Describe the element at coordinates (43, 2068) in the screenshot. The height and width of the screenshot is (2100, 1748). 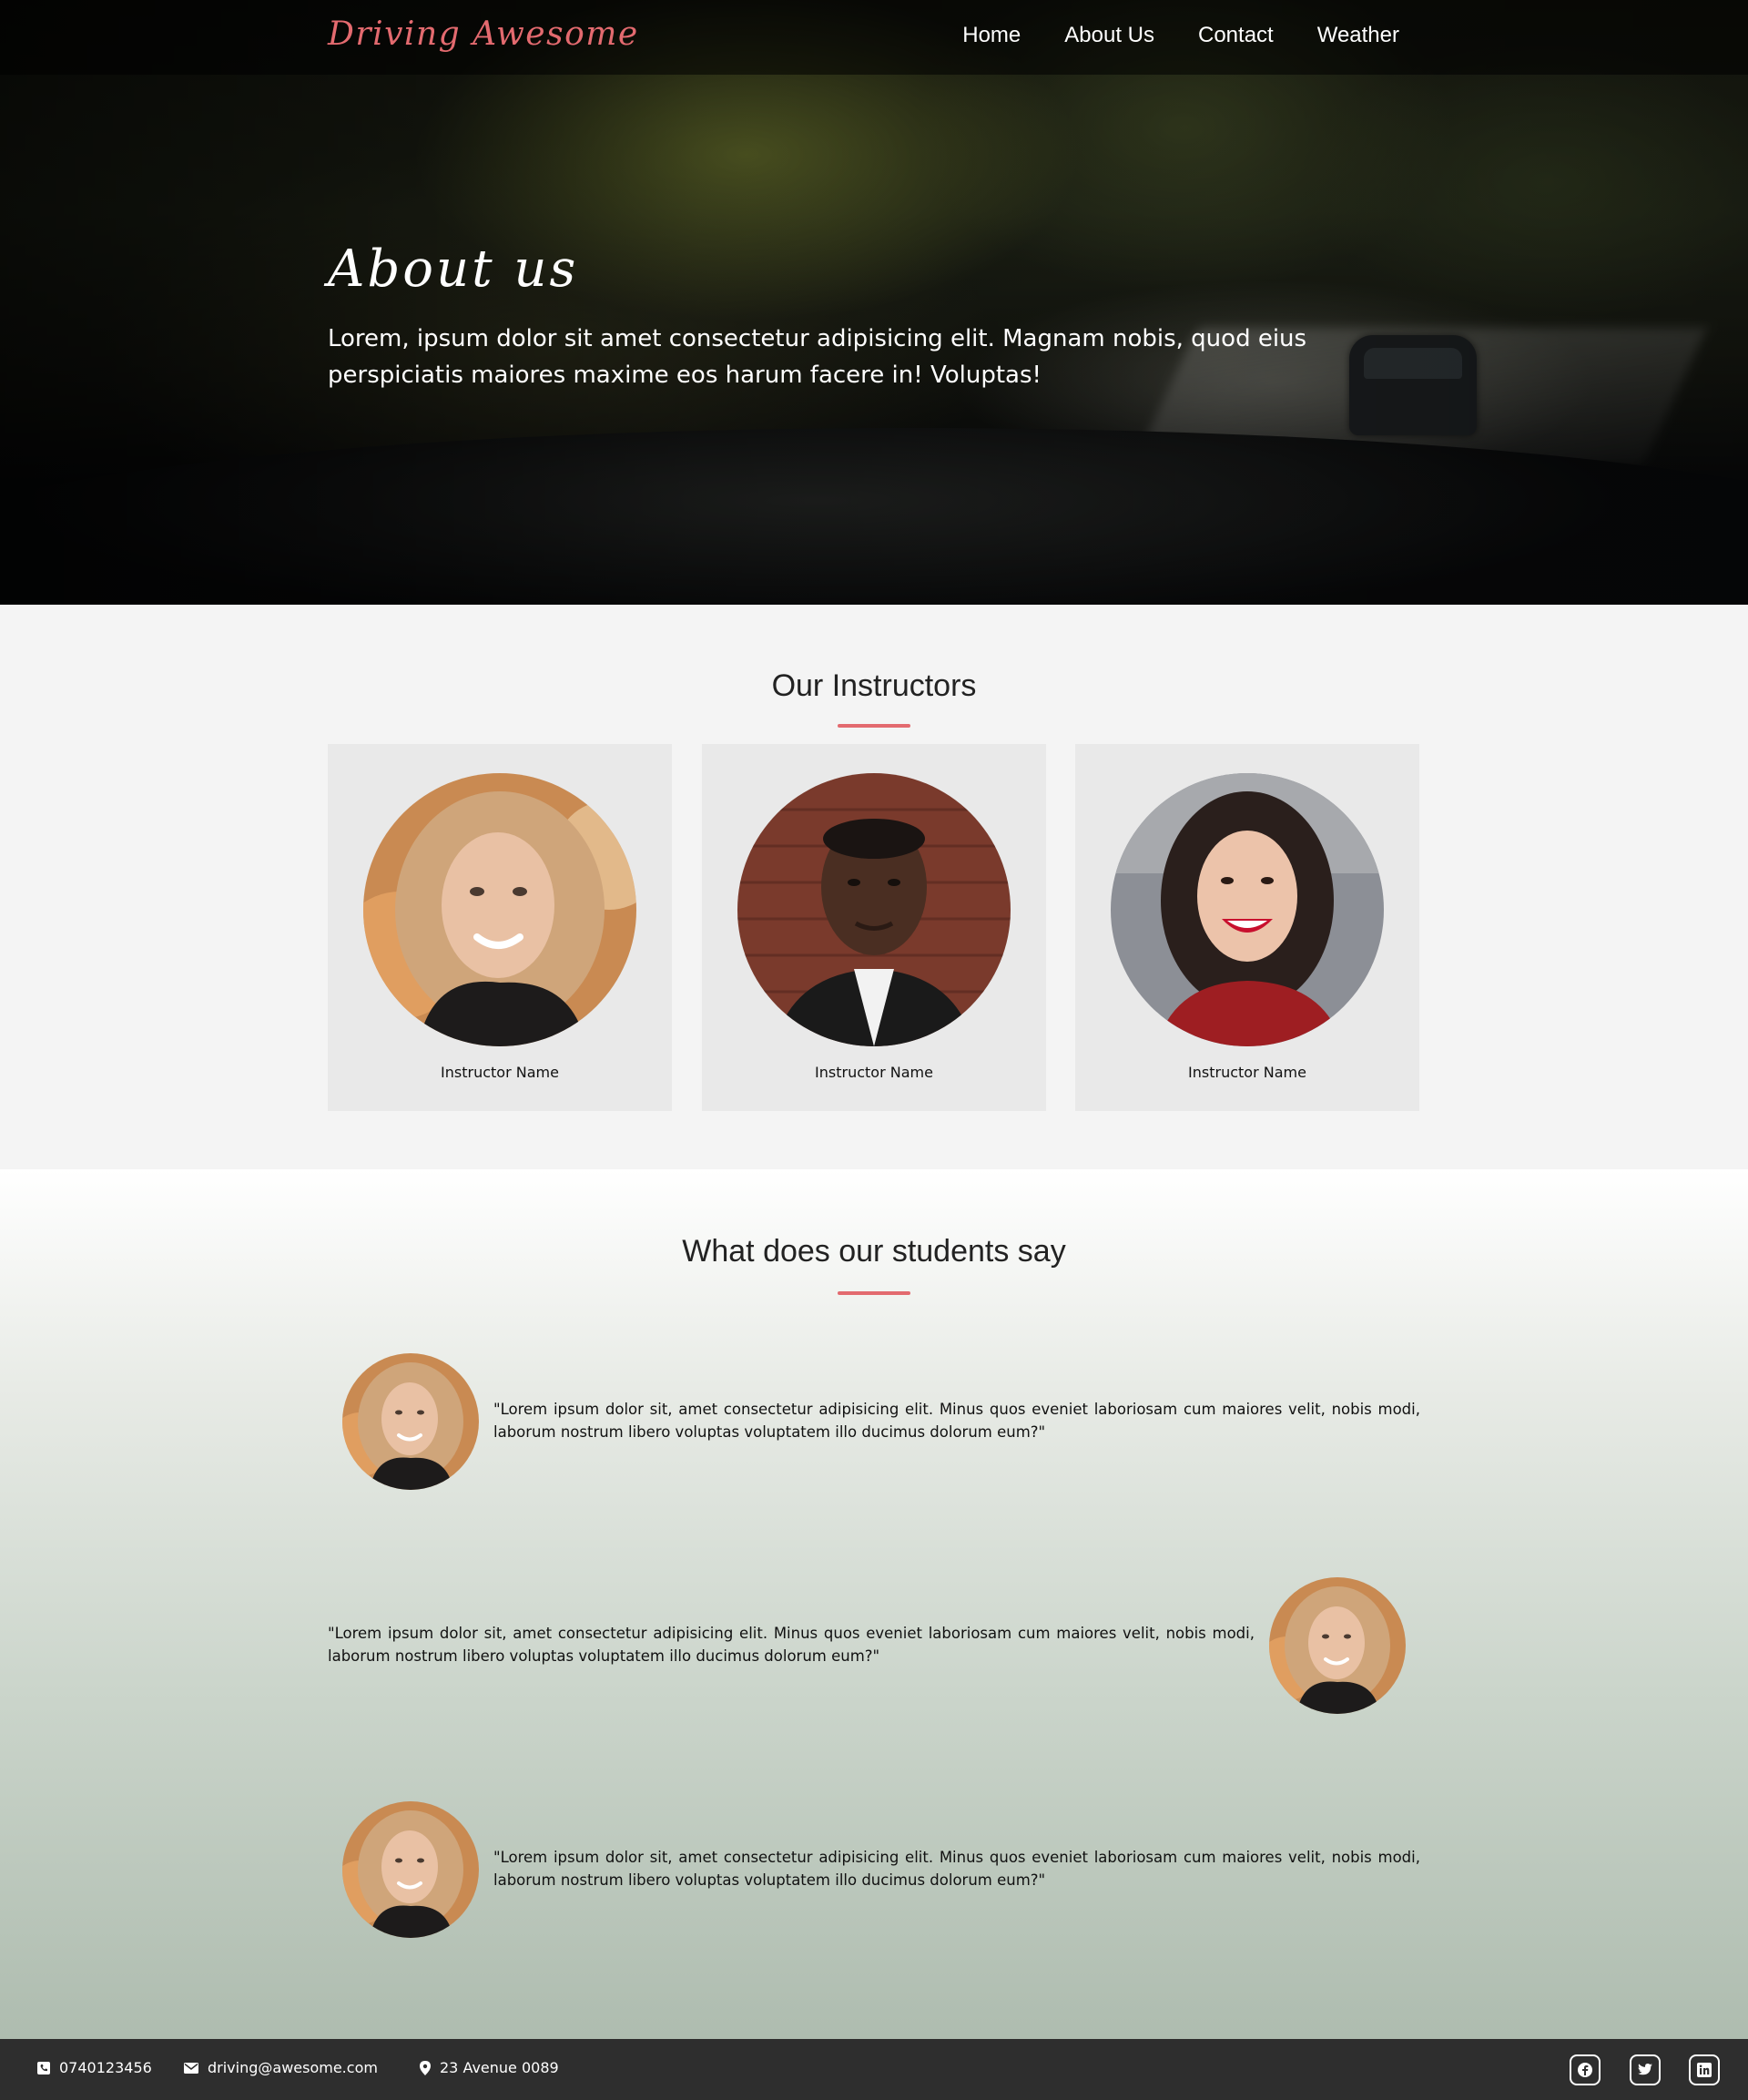
I see `phone-icon` at that location.